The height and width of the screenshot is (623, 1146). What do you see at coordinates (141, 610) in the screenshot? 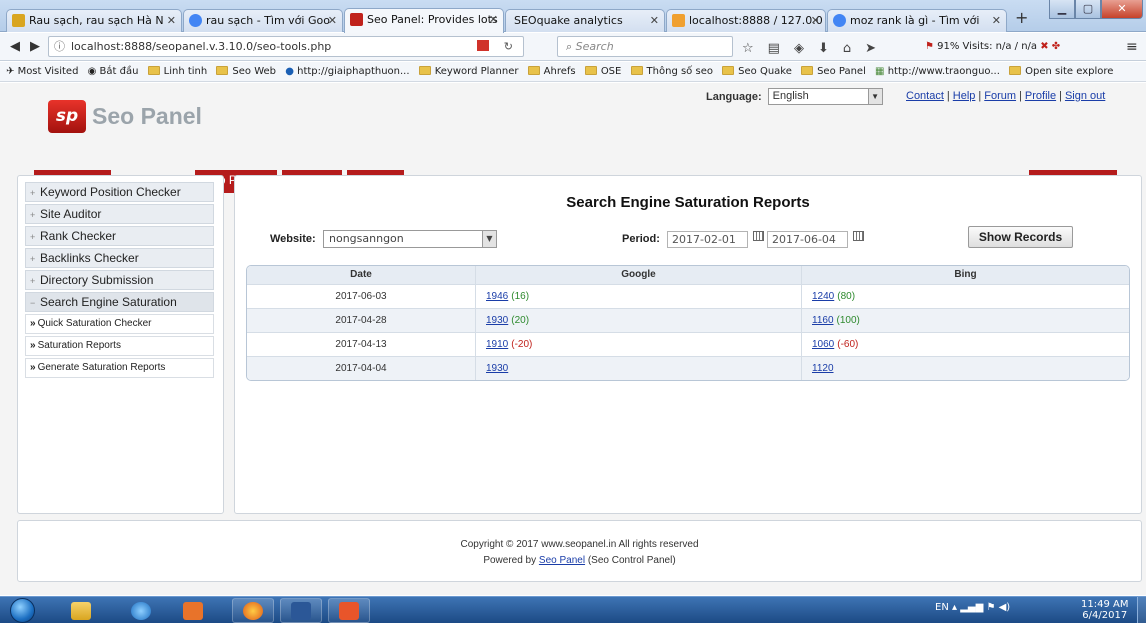
I see `taskbar-ie` at bounding box center [141, 610].